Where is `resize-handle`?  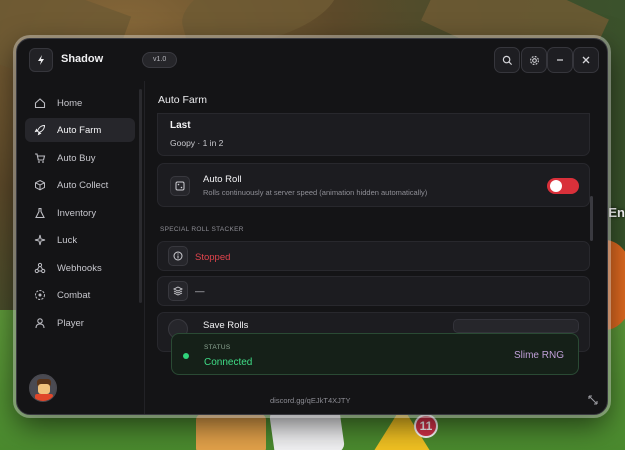
resize-handle is located at coordinates (593, 400).